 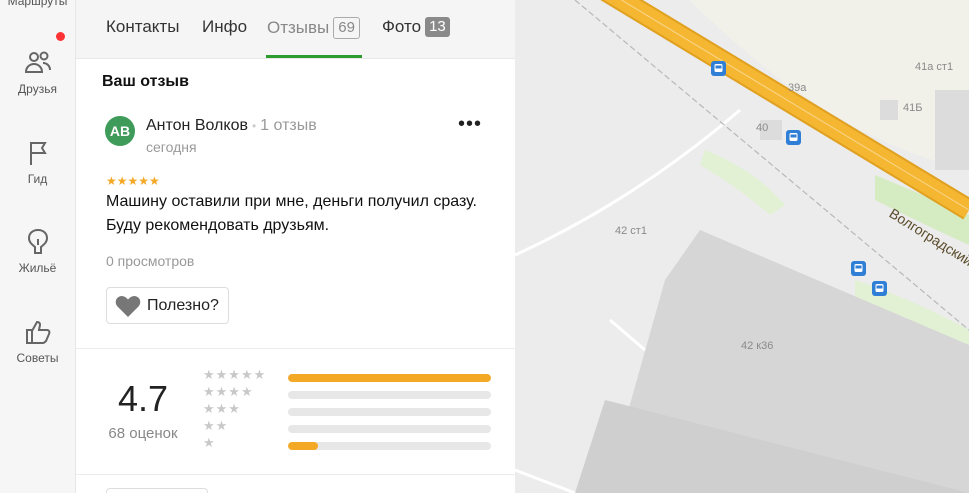 I want to click on useful-label: Полезно?, so click(x=183, y=305).